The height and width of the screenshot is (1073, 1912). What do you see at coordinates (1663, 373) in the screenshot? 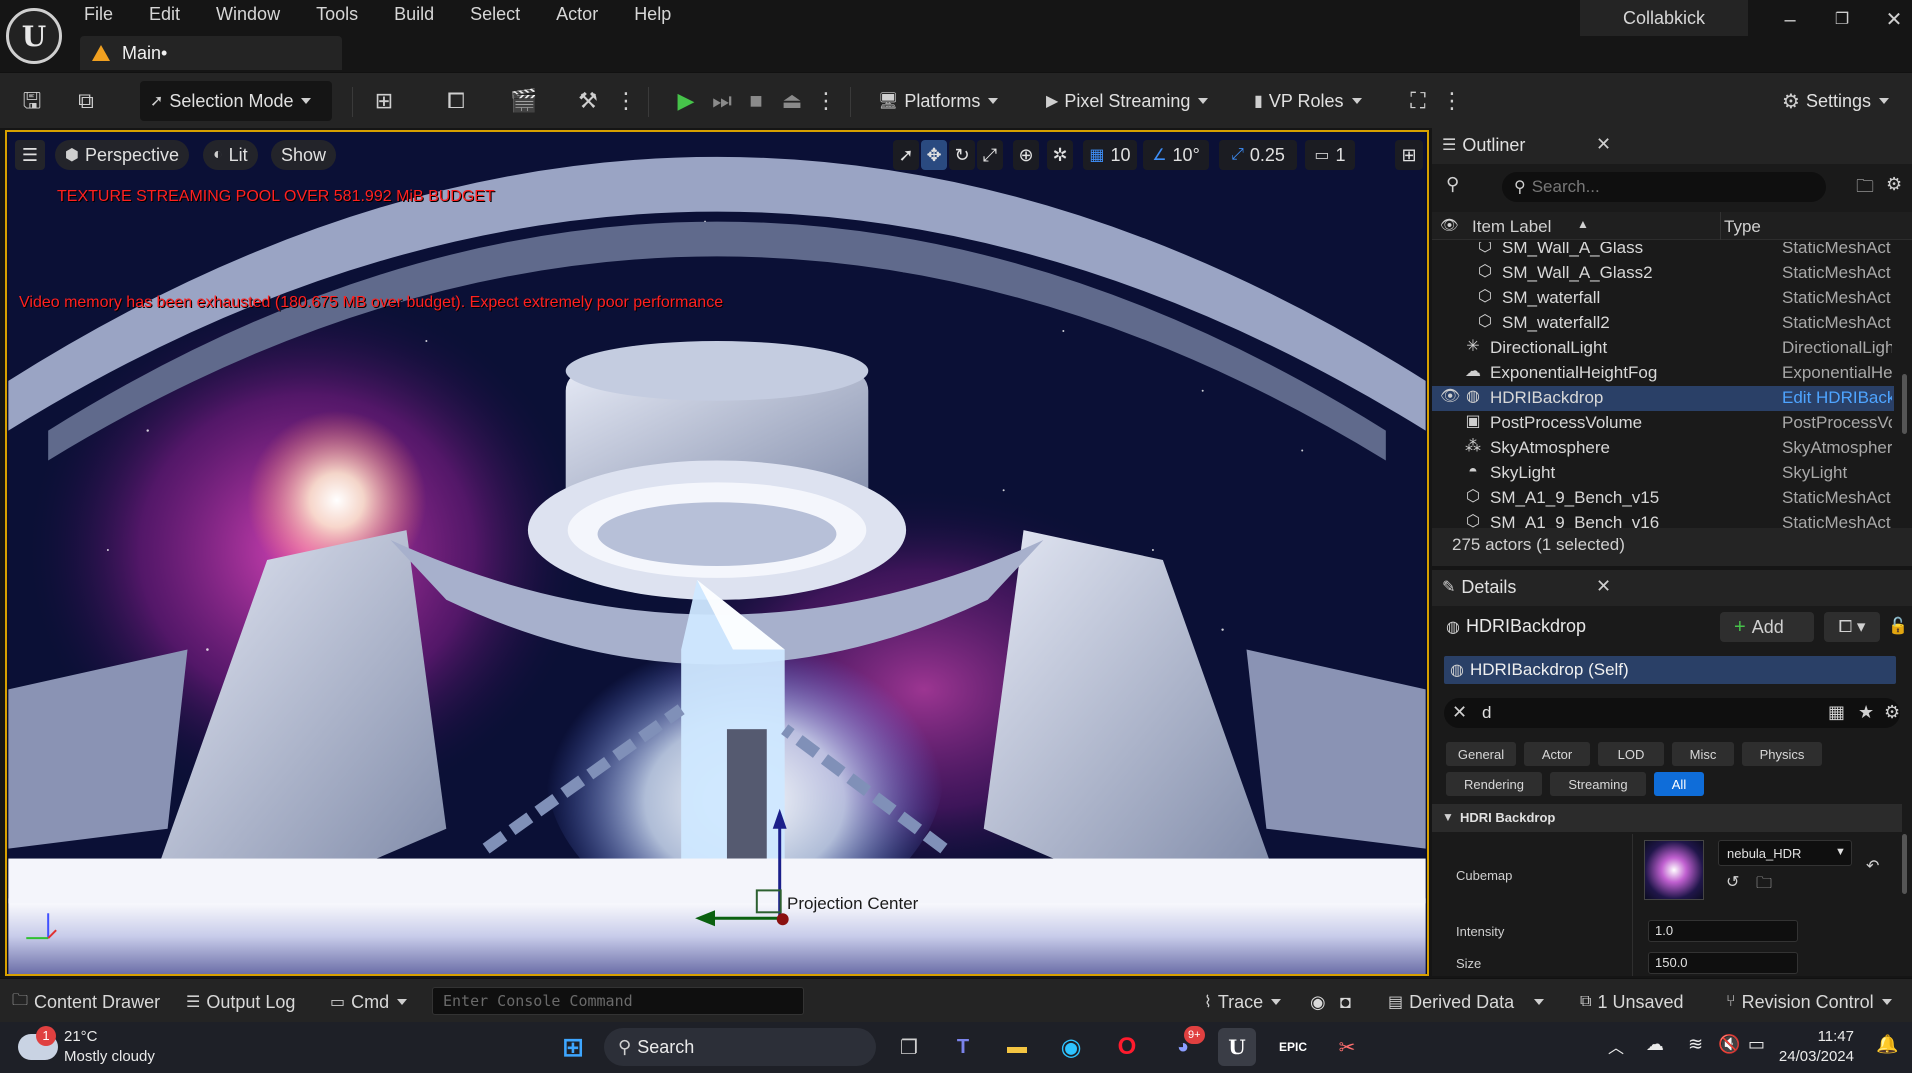
I see `outliner-row: ☁ ExponentialHeightFog ExponentialHei` at bounding box center [1663, 373].